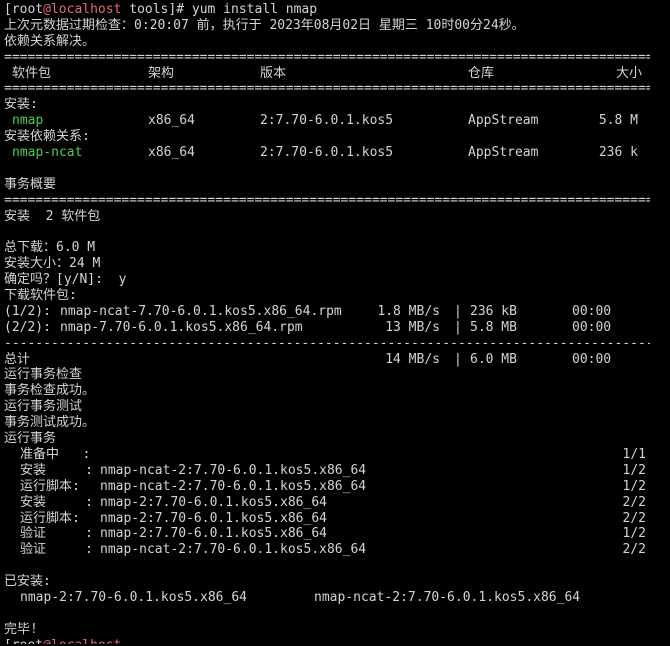 The image size is (670, 646). I want to click on txn-message: 运行事务测试, so click(43, 407).